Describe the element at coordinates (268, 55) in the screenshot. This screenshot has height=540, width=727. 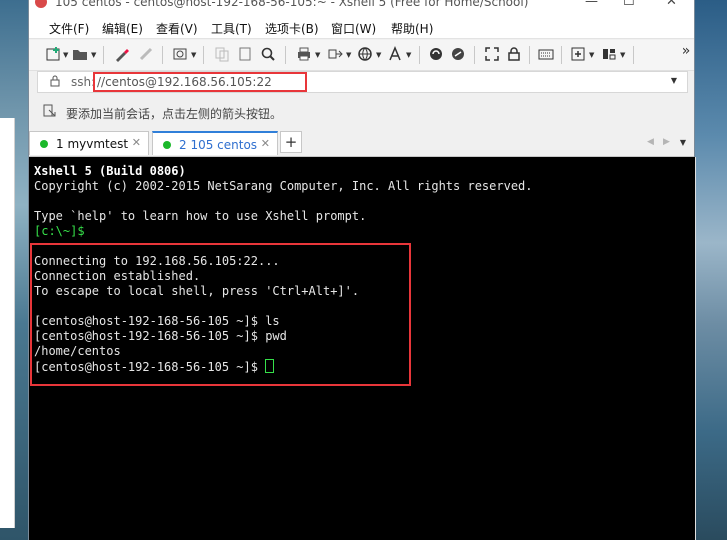
I see `find-icon` at that location.